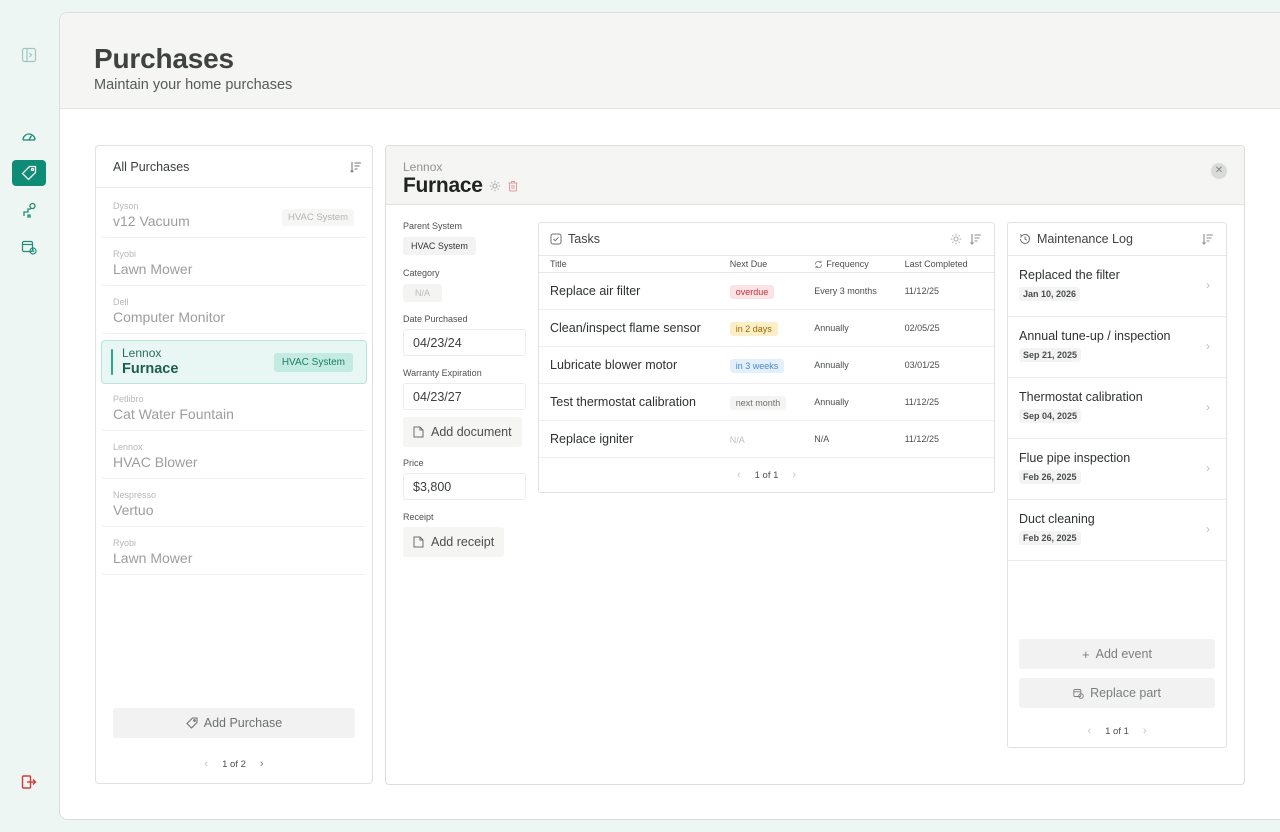 This screenshot has width=1280, height=832. I want to click on maintenance-log-header: Maintenance Log, so click(1117, 239).